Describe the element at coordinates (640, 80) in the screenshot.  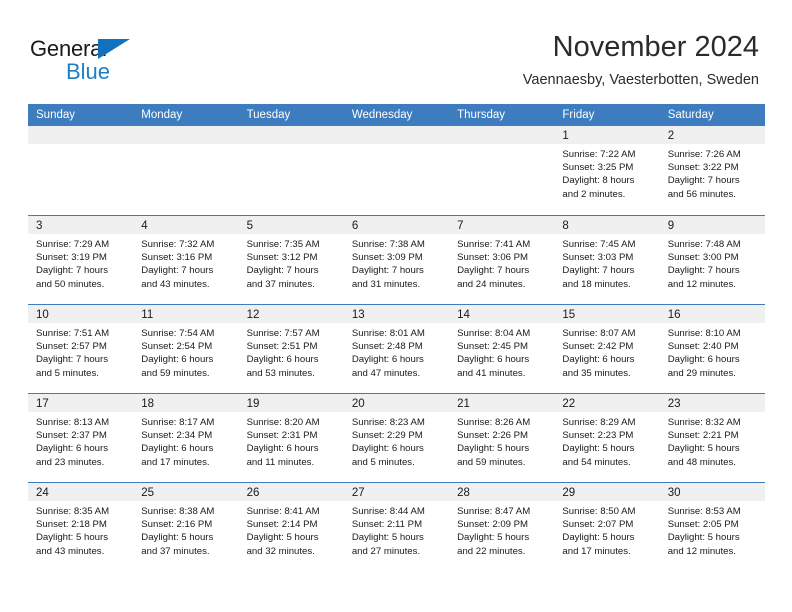
I see `page-subtitle: Vaennaesby, Vaesterbotten, Sweden` at that location.